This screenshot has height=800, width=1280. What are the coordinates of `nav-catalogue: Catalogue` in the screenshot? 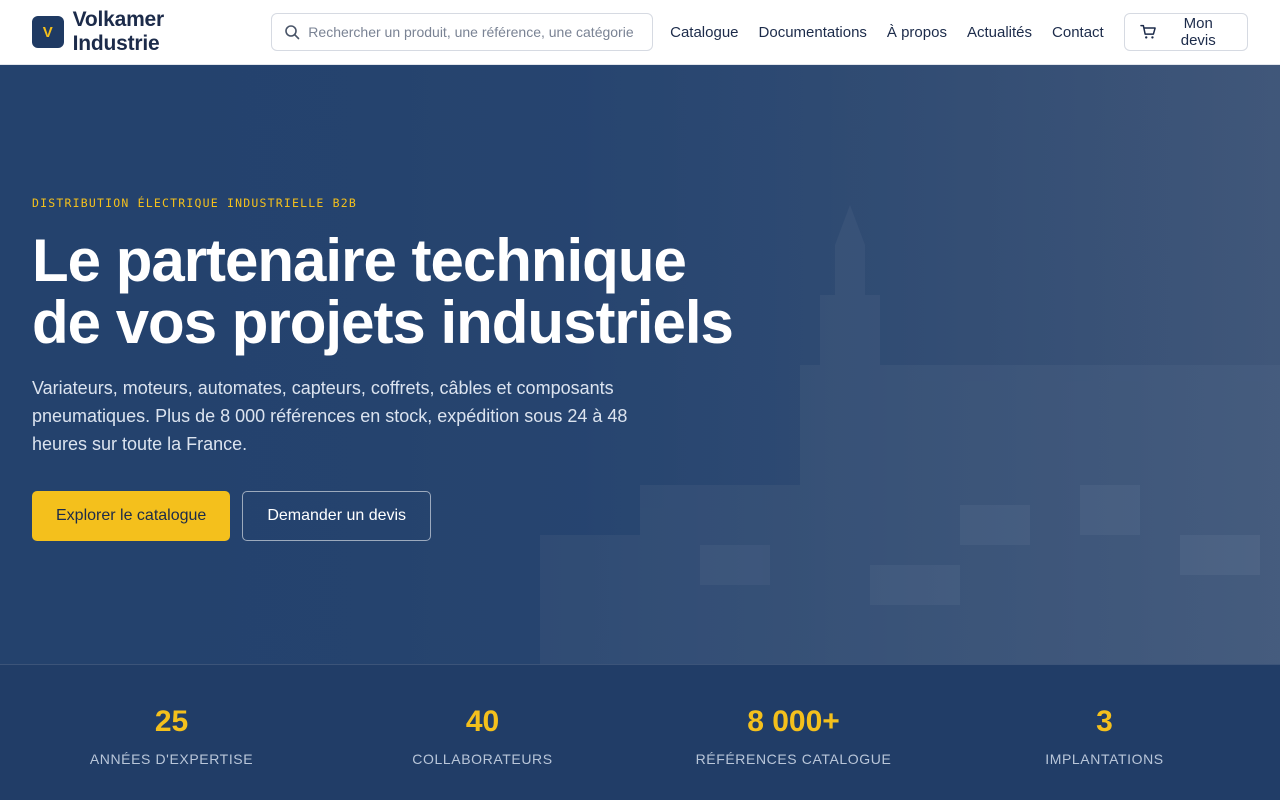 It's located at (704, 32).